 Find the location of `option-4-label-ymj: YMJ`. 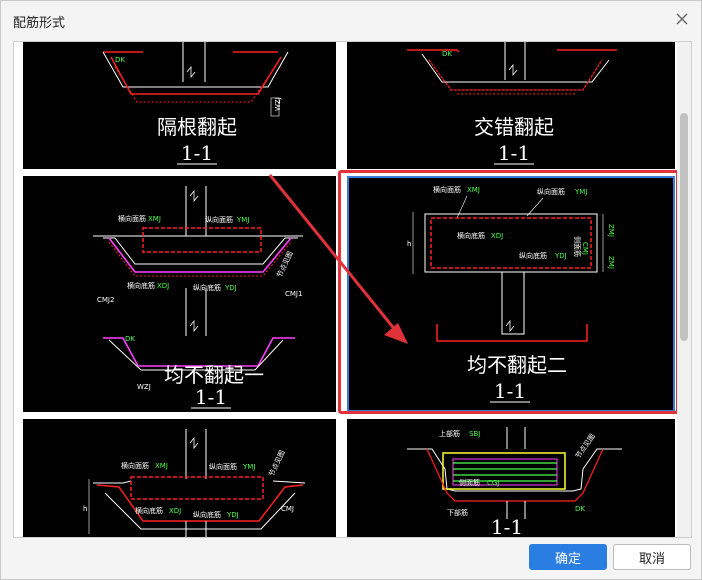

option-4-label-ymj: YMJ is located at coordinates (580, 192).